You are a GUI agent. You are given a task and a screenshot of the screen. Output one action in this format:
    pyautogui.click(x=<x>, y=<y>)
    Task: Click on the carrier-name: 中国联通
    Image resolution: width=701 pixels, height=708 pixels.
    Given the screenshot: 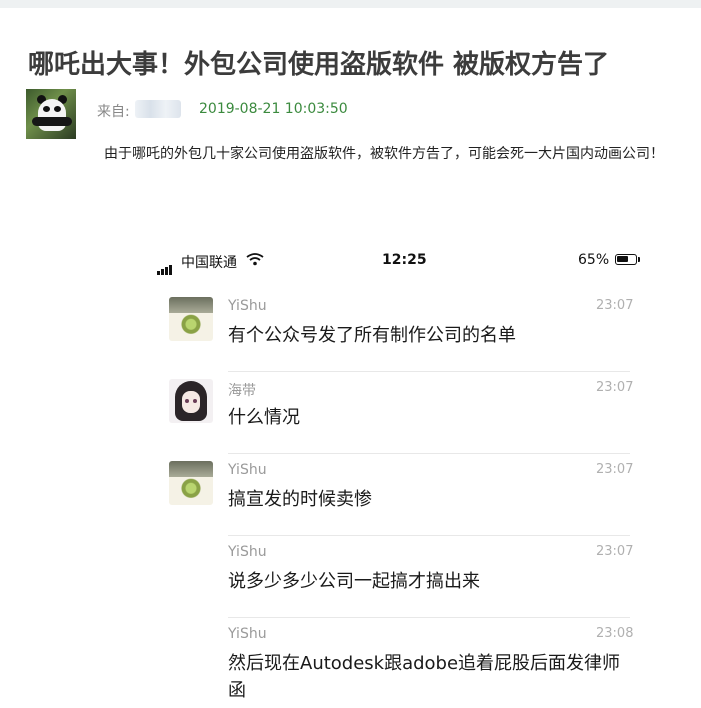 What is the action you would take?
    pyautogui.click(x=209, y=263)
    